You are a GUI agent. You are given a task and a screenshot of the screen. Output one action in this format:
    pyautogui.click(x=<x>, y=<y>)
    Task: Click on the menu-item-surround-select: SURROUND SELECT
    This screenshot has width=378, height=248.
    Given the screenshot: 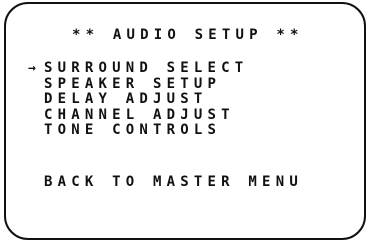 What is the action you would take?
    pyautogui.click(x=146, y=68)
    